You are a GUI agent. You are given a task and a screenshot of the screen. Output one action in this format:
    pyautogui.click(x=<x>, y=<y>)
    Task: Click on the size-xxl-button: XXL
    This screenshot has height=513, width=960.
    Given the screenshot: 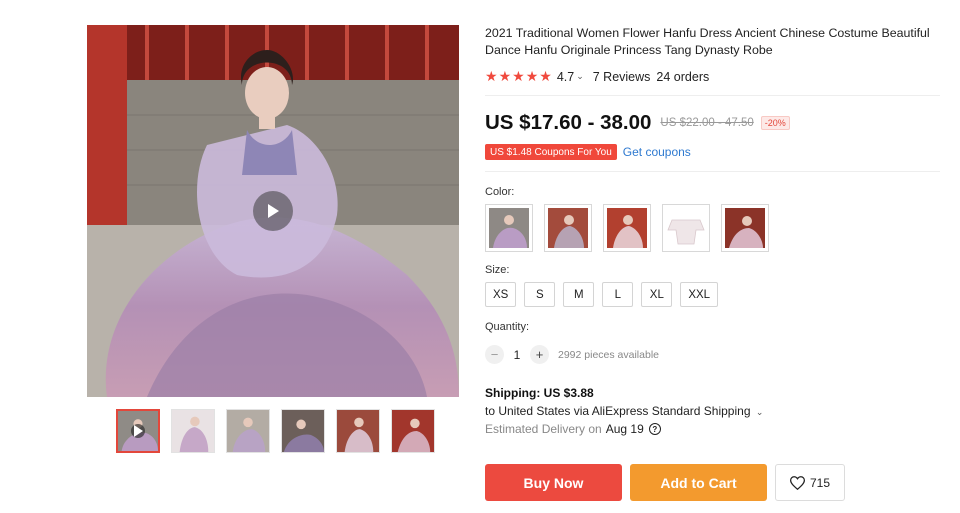 What is the action you would take?
    pyautogui.click(x=699, y=294)
    